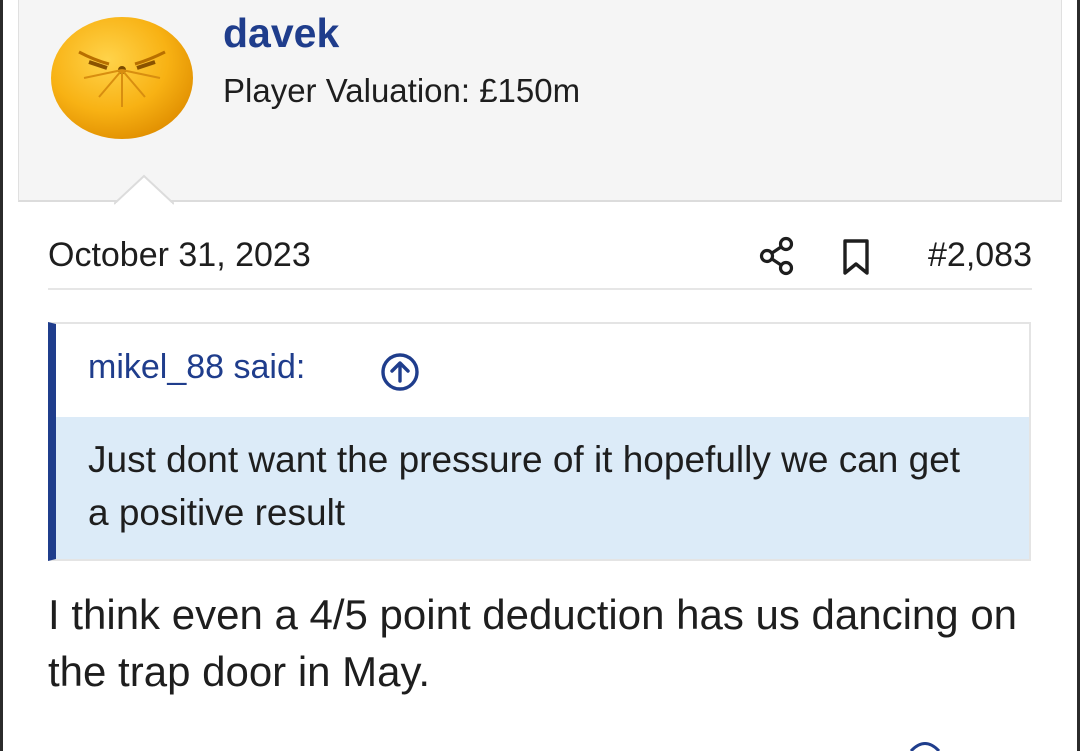 This screenshot has height=751, width=1080. Describe the element at coordinates (402, 90) in the screenshot. I see `user-title: Player Valuation: £150m` at that location.